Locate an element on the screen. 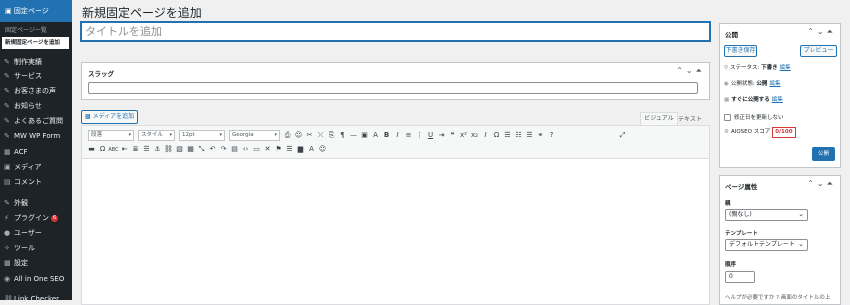  sidebar-item-label: サービス is located at coordinates (28, 76).